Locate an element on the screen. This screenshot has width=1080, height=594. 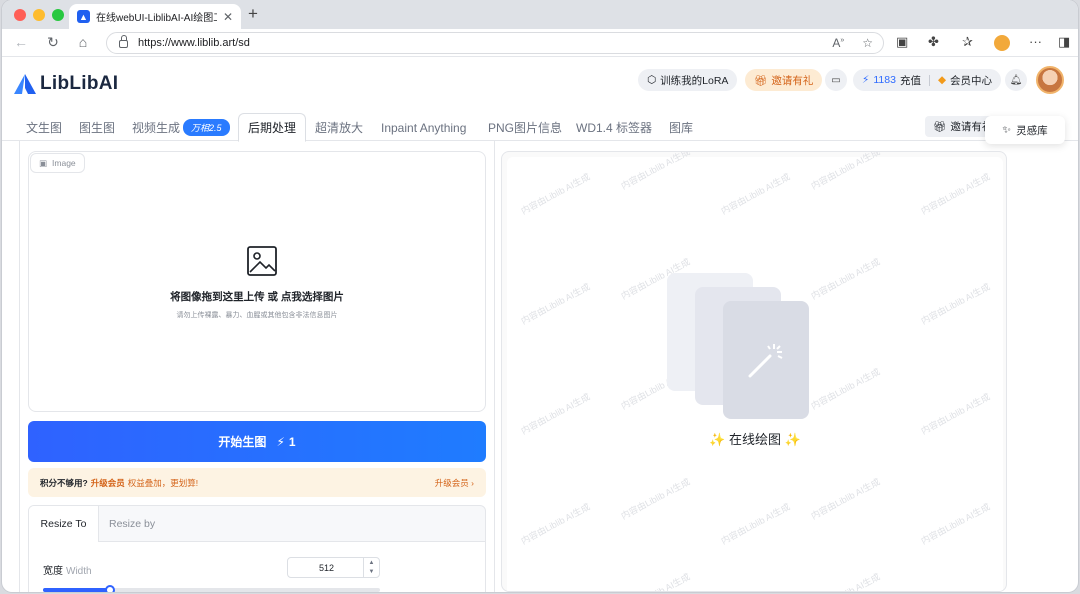
width-slider-thumb is located at coordinates (110, 588).